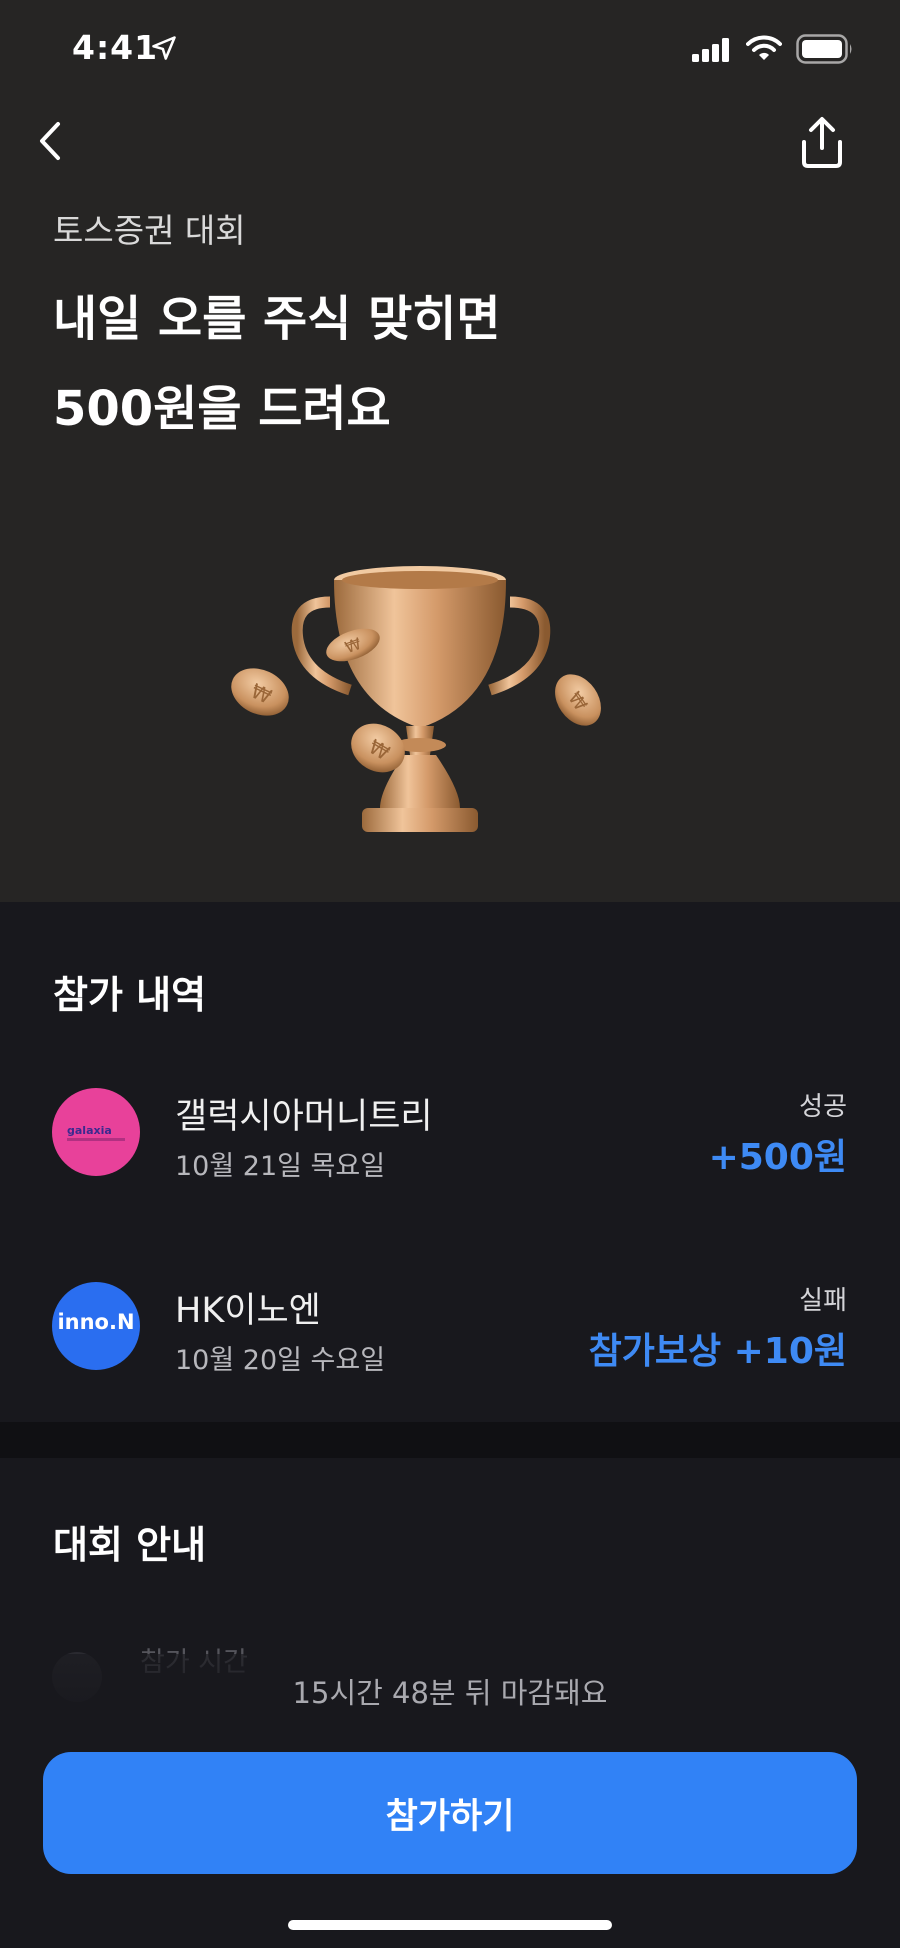 This screenshot has width=900, height=1948. Describe the element at coordinates (450, 1141) in the screenshot. I see `history-entry: galaxia 갤럭시아머니트리 10월 21일 목요일 성공 +500원` at that location.